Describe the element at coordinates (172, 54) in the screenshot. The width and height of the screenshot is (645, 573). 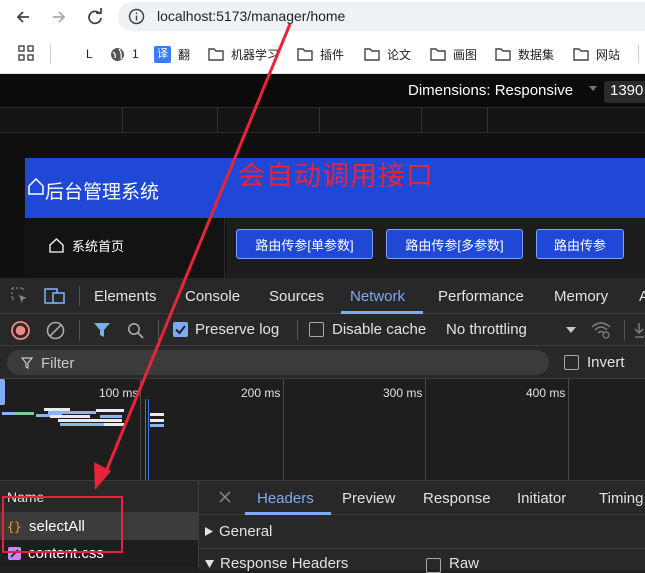
I see `bookmark-item: 译 翻` at that location.